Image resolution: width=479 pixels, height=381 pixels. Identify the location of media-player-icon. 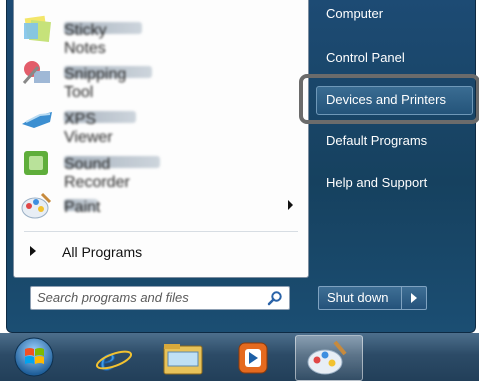
(253, 358).